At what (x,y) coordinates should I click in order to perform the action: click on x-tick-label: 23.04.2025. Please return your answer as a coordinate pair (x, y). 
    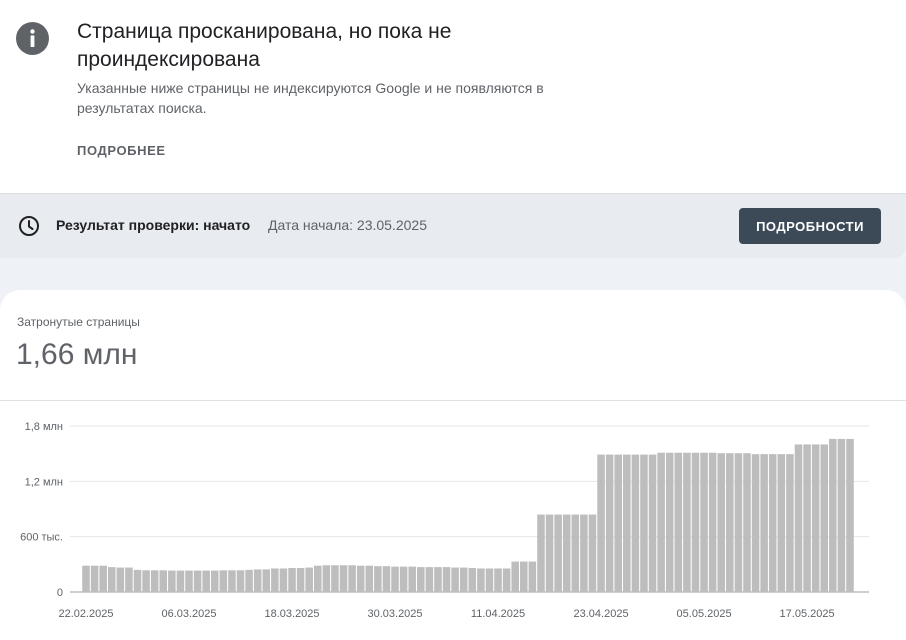
    Looking at the image, I should click on (601, 614).